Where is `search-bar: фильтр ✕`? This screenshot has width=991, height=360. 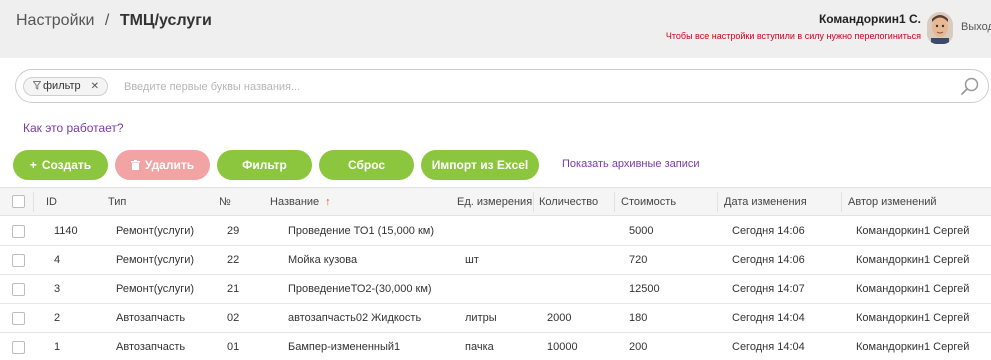 search-bar: фильтр ✕ is located at coordinates (502, 86).